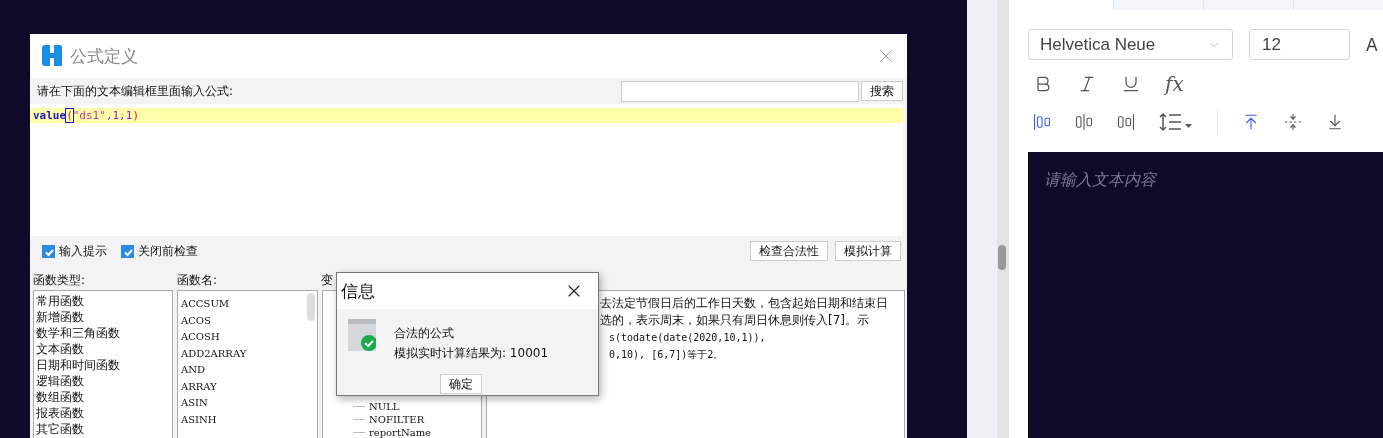 Image resolution: width=1383 pixels, height=438 pixels. I want to click on info-message: 合法的公式, so click(424, 333).